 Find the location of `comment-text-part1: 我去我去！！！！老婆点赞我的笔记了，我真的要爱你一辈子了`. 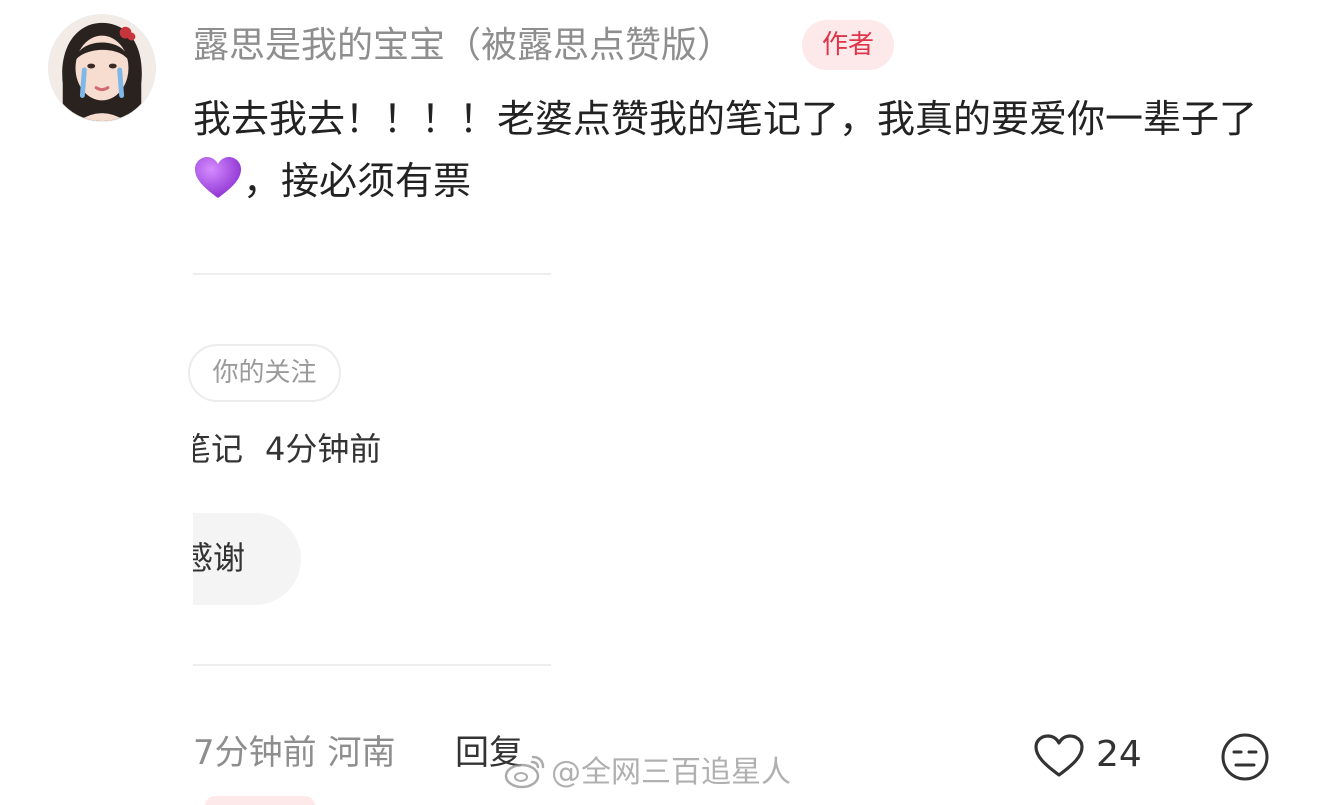

comment-text-part1: 我去我去！！！！老婆点赞我的笔记了，我真的要爱你一辈子了 is located at coordinates (725, 119).